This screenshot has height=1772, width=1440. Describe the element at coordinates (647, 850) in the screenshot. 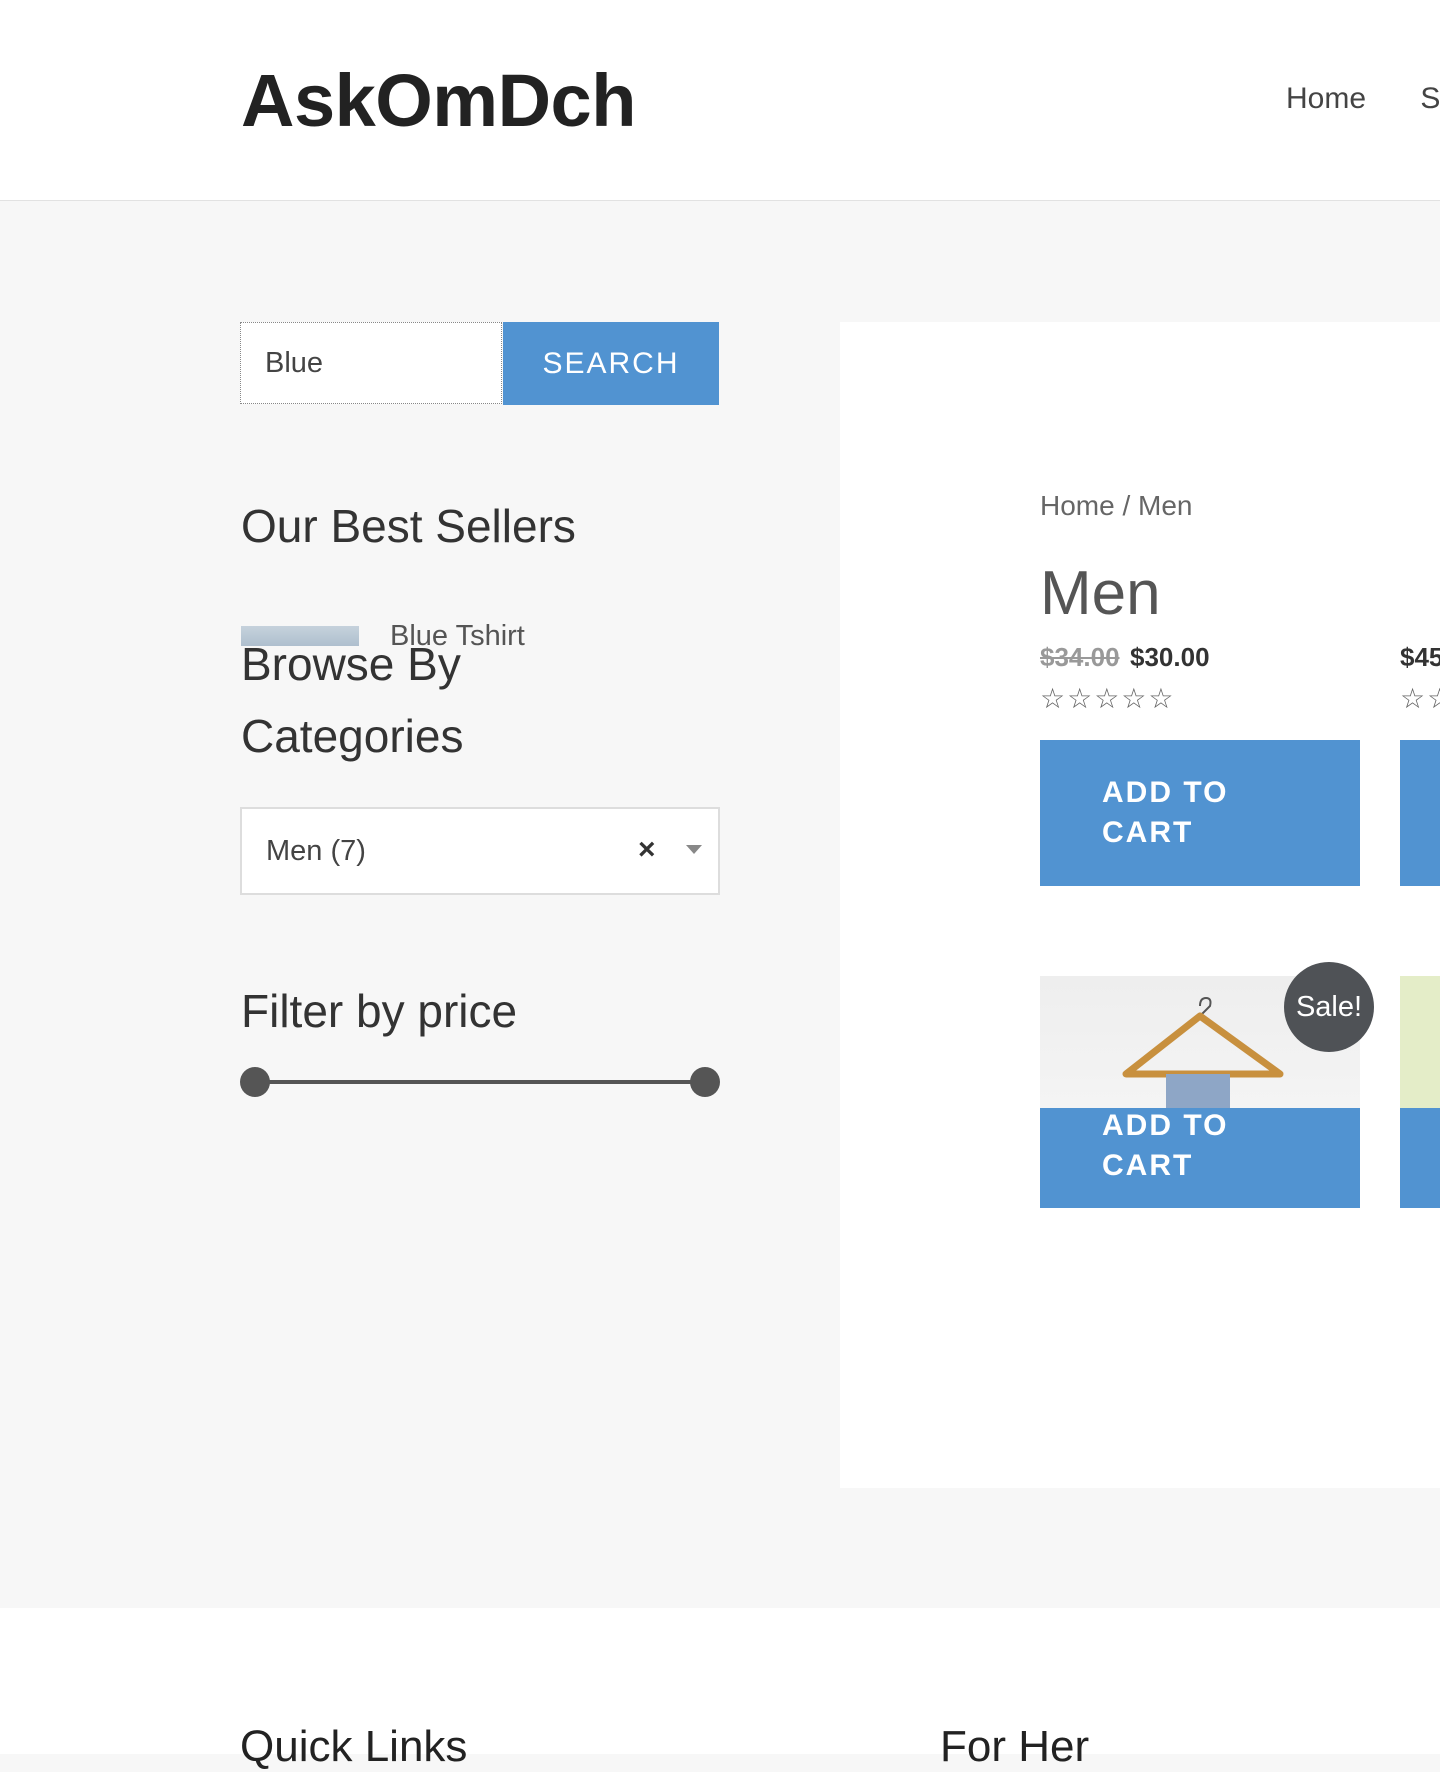

I see `clear-icon: ×` at that location.